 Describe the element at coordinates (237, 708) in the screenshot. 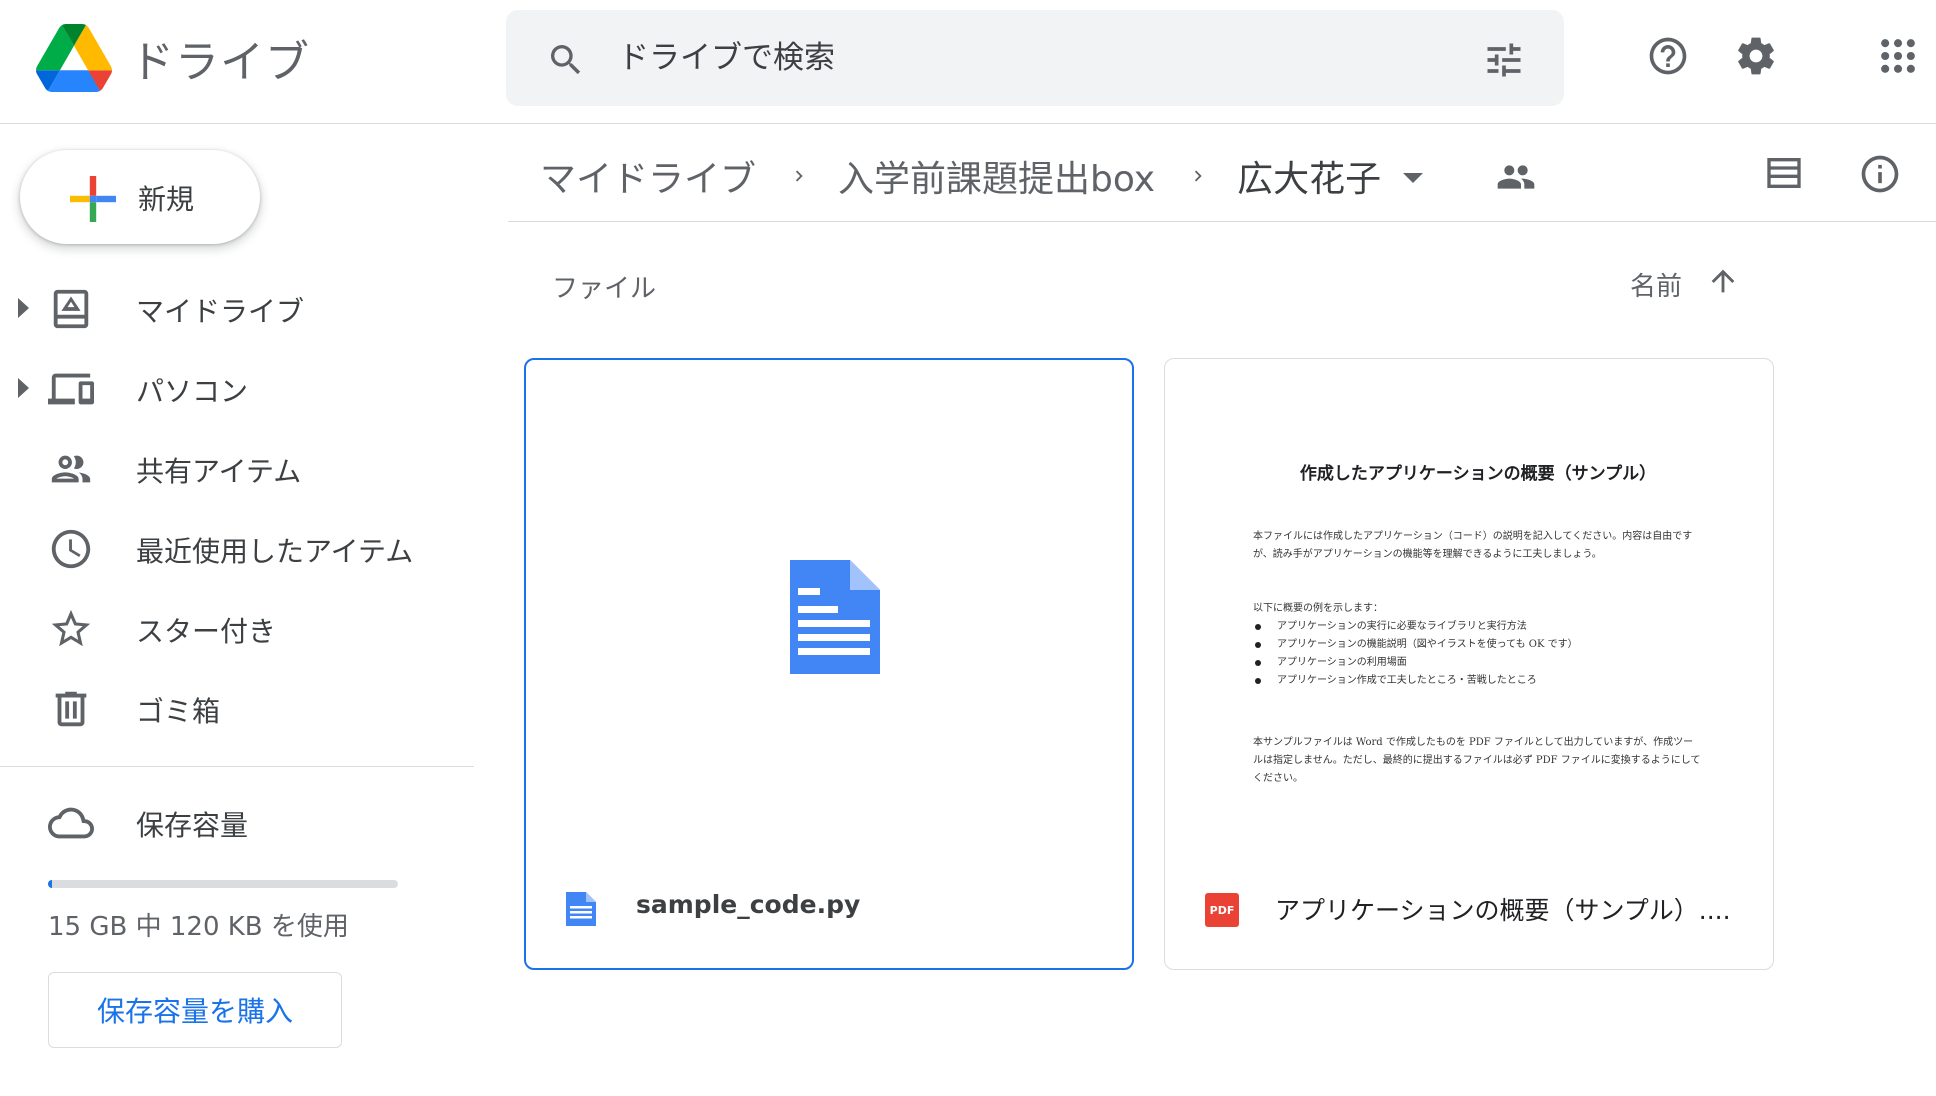

I see `sidebar-item-trash: ゴミ箱` at that location.